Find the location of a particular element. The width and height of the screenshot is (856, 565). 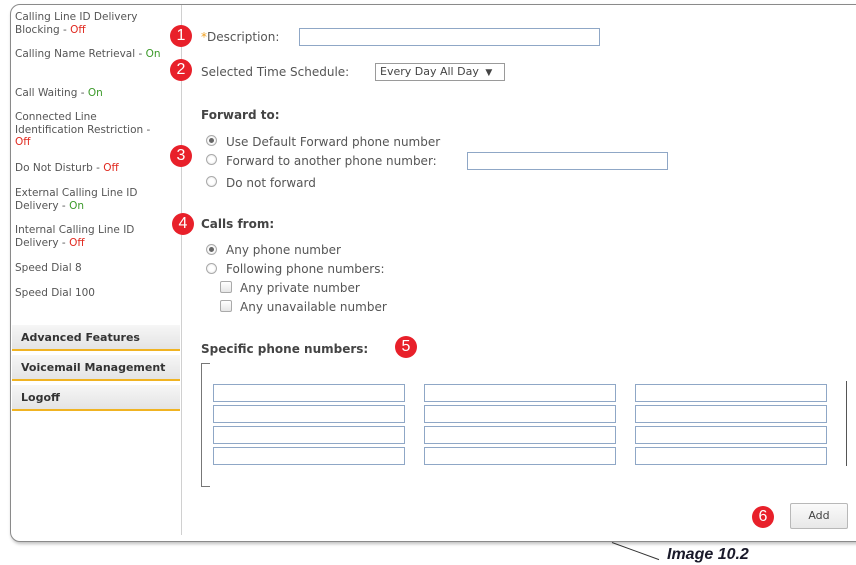

step-badge-6: 6 is located at coordinates (763, 517).